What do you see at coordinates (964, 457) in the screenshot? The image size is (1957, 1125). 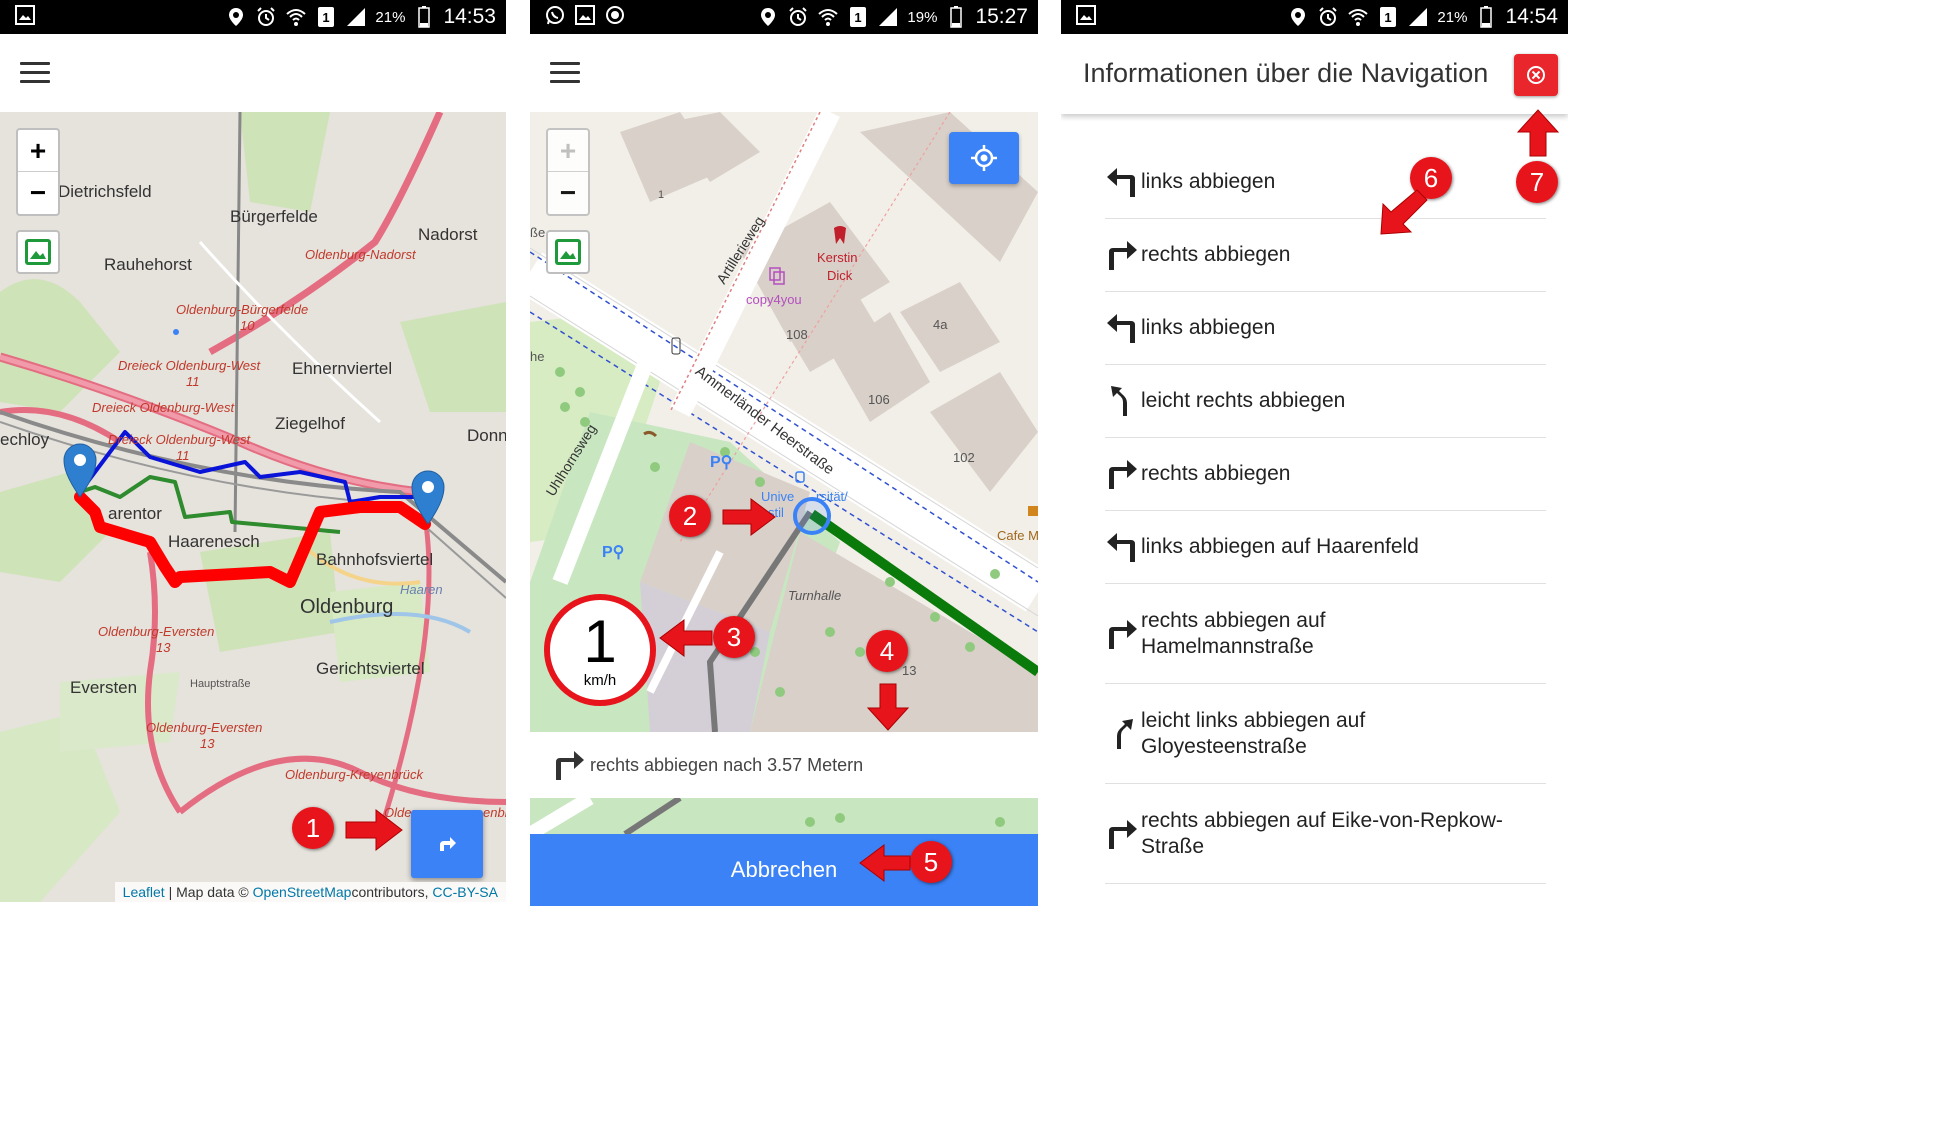 I see `house-number: 102` at bounding box center [964, 457].